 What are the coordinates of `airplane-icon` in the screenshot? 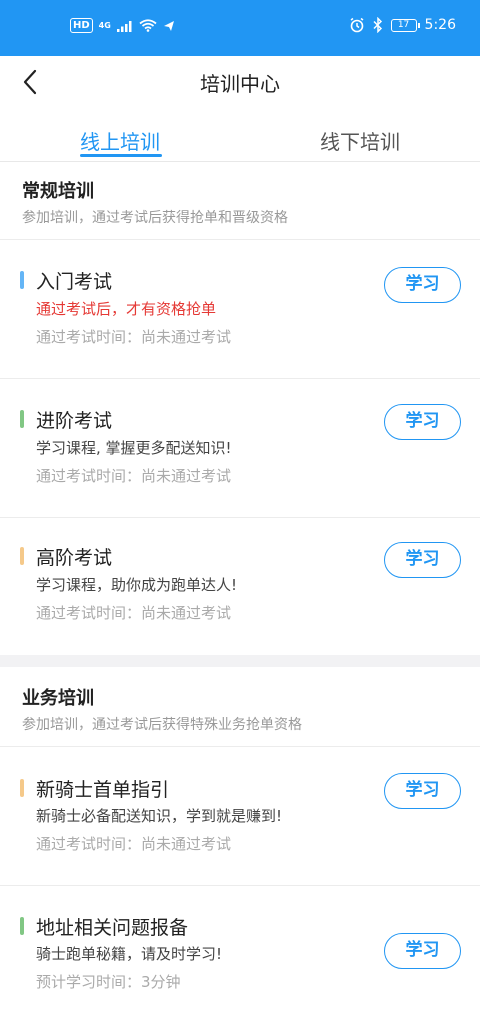 It's located at (168, 25).